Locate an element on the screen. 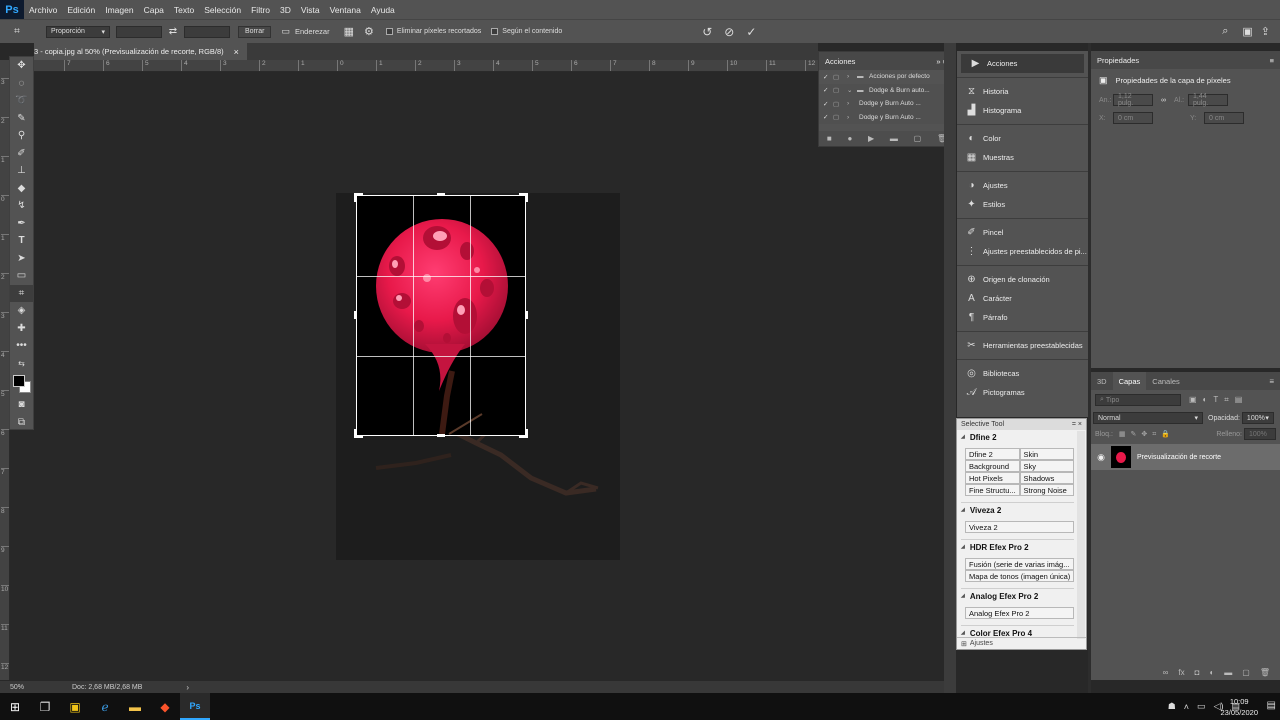 The image size is (1280, 720). pen-tool-icon: ✒ is located at coordinates (21, 224).